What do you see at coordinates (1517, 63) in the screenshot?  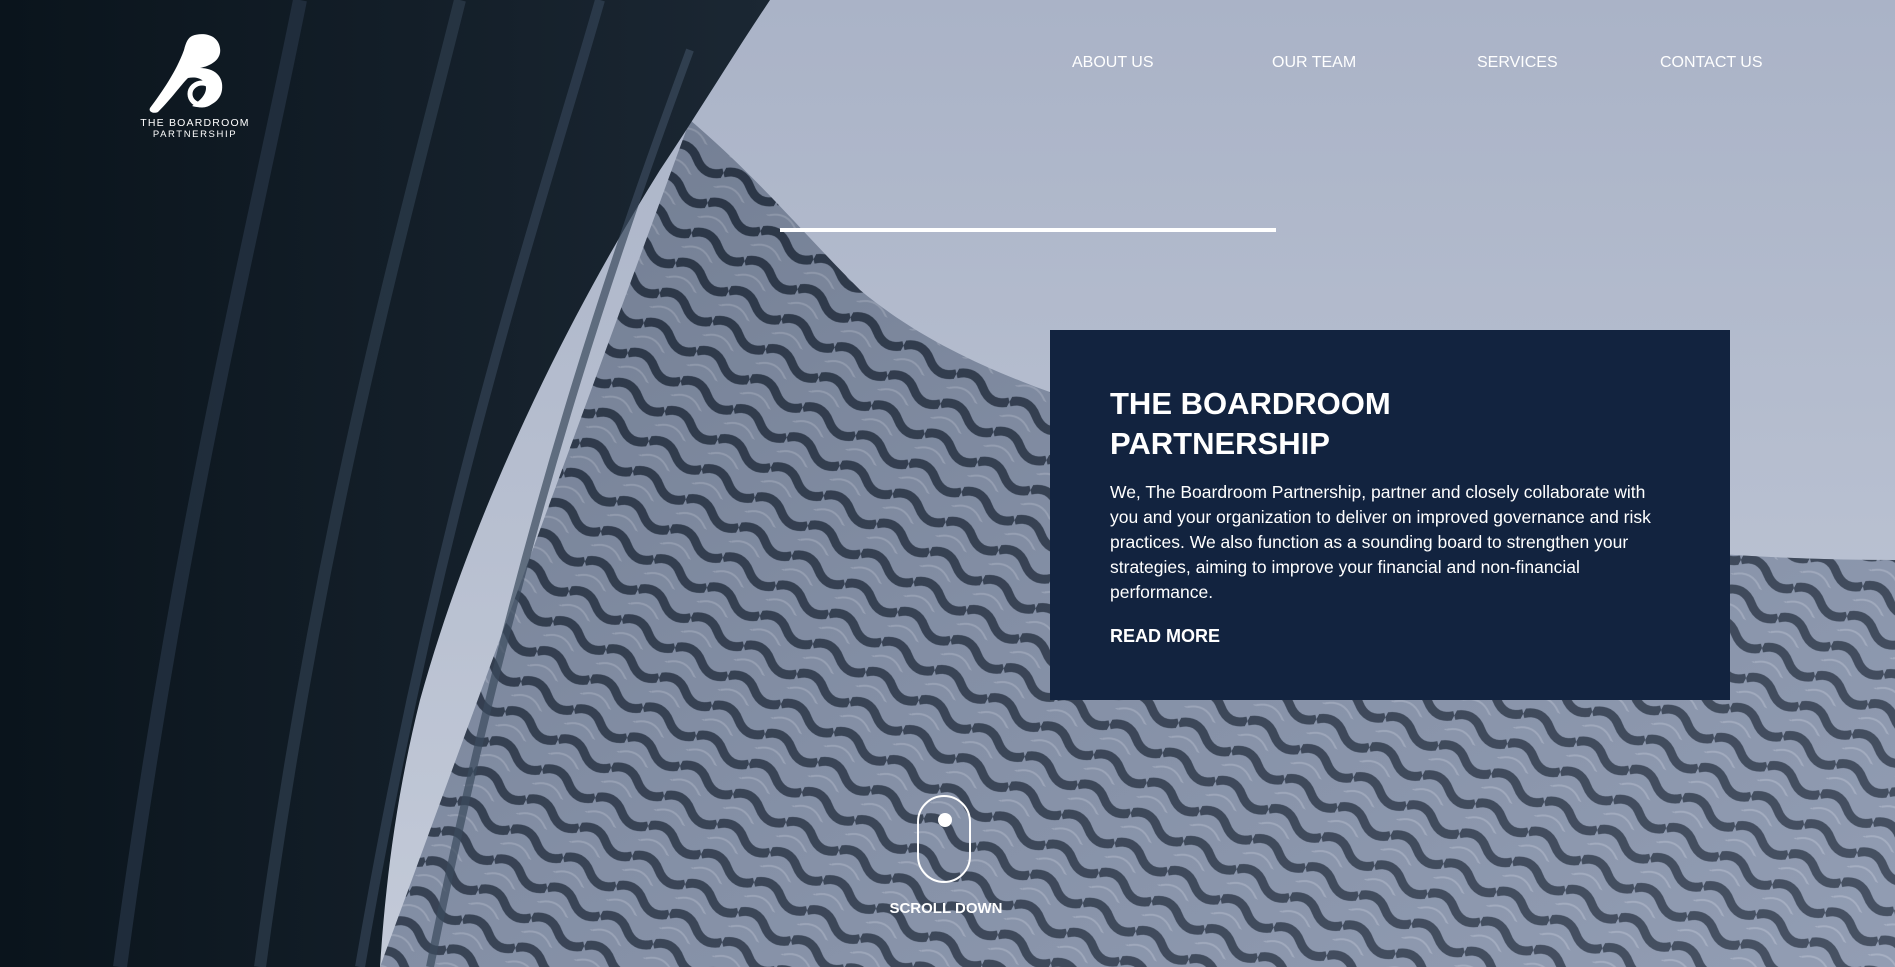 I see `nav-services: SERVICES` at bounding box center [1517, 63].